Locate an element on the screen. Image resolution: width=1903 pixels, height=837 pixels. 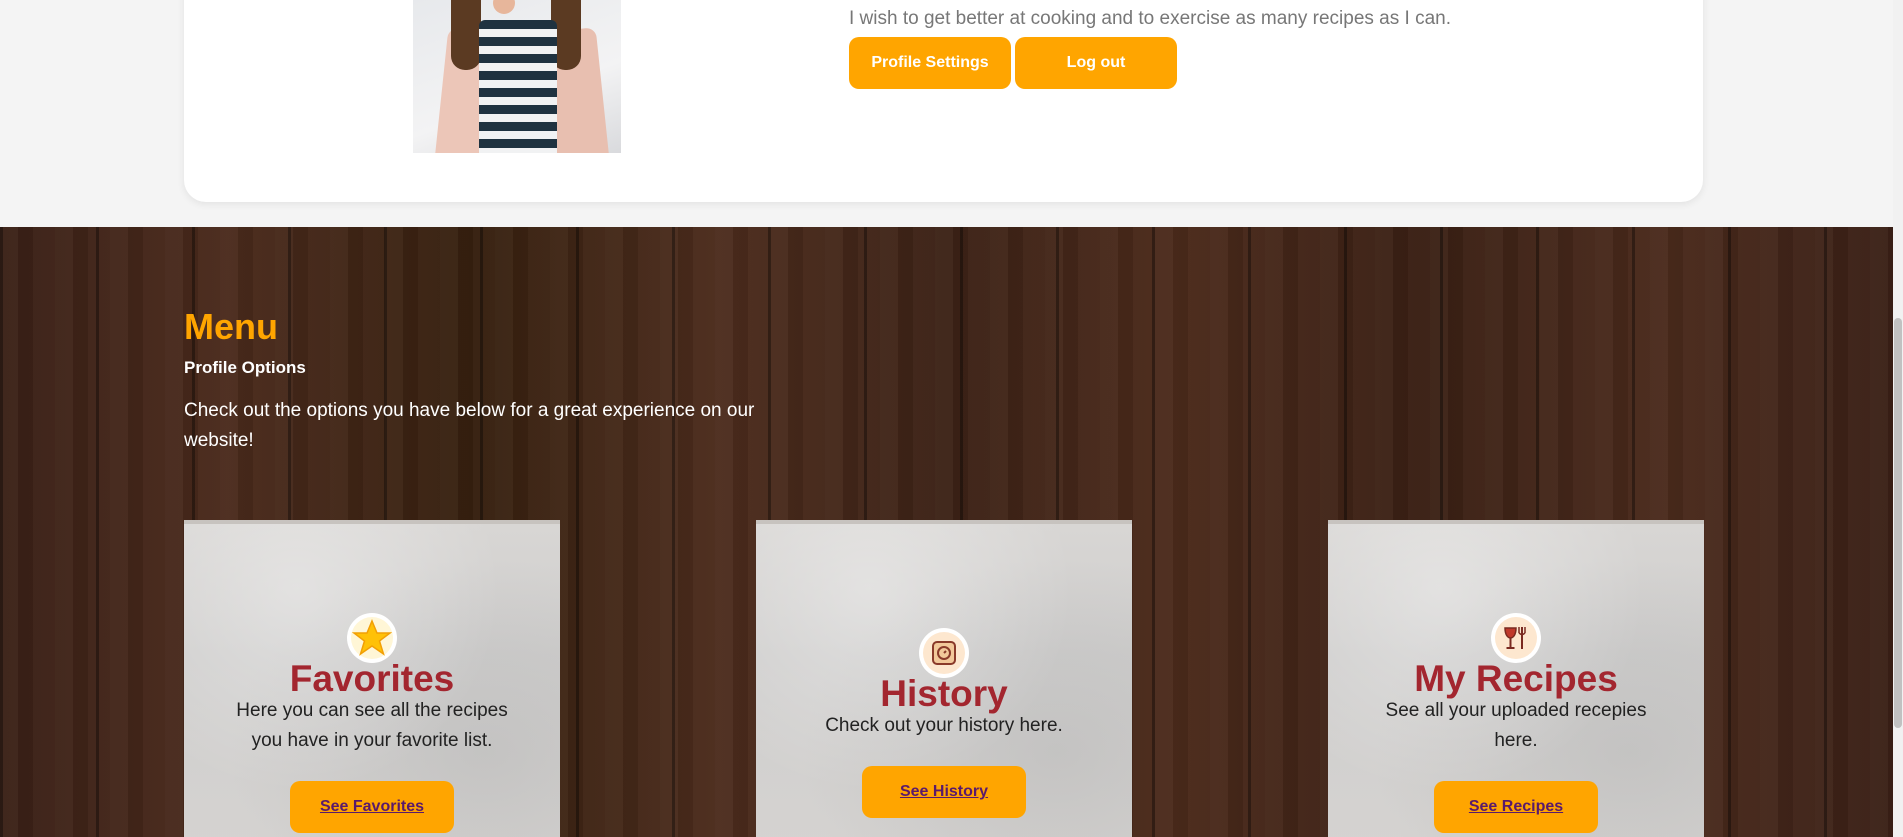
history-text: Check out your history here. is located at coordinates (944, 725).